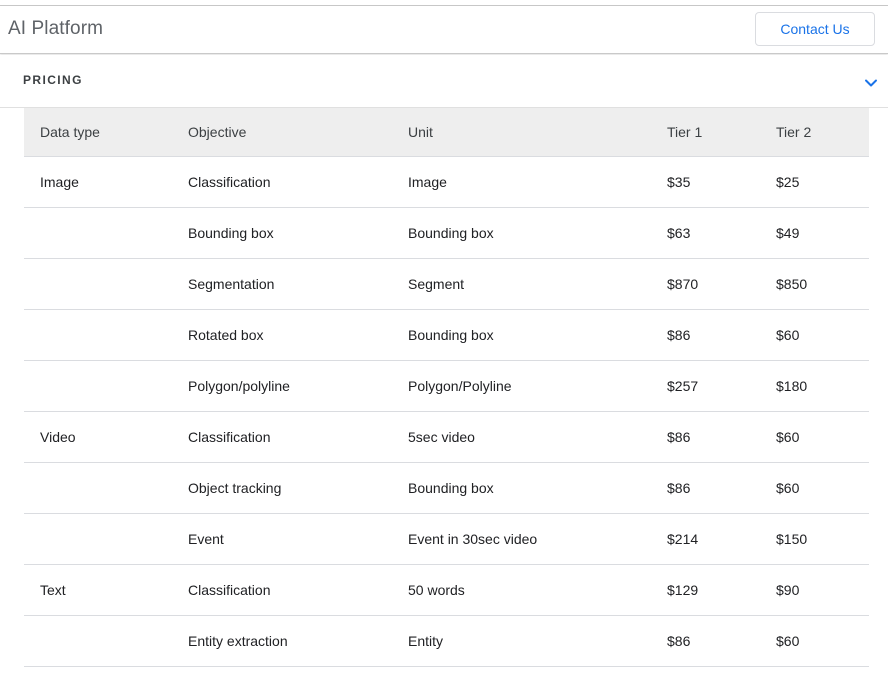 This screenshot has height=680, width=888. Describe the element at coordinates (814, 284) in the screenshot. I see `cell-tier-2: $850` at that location.